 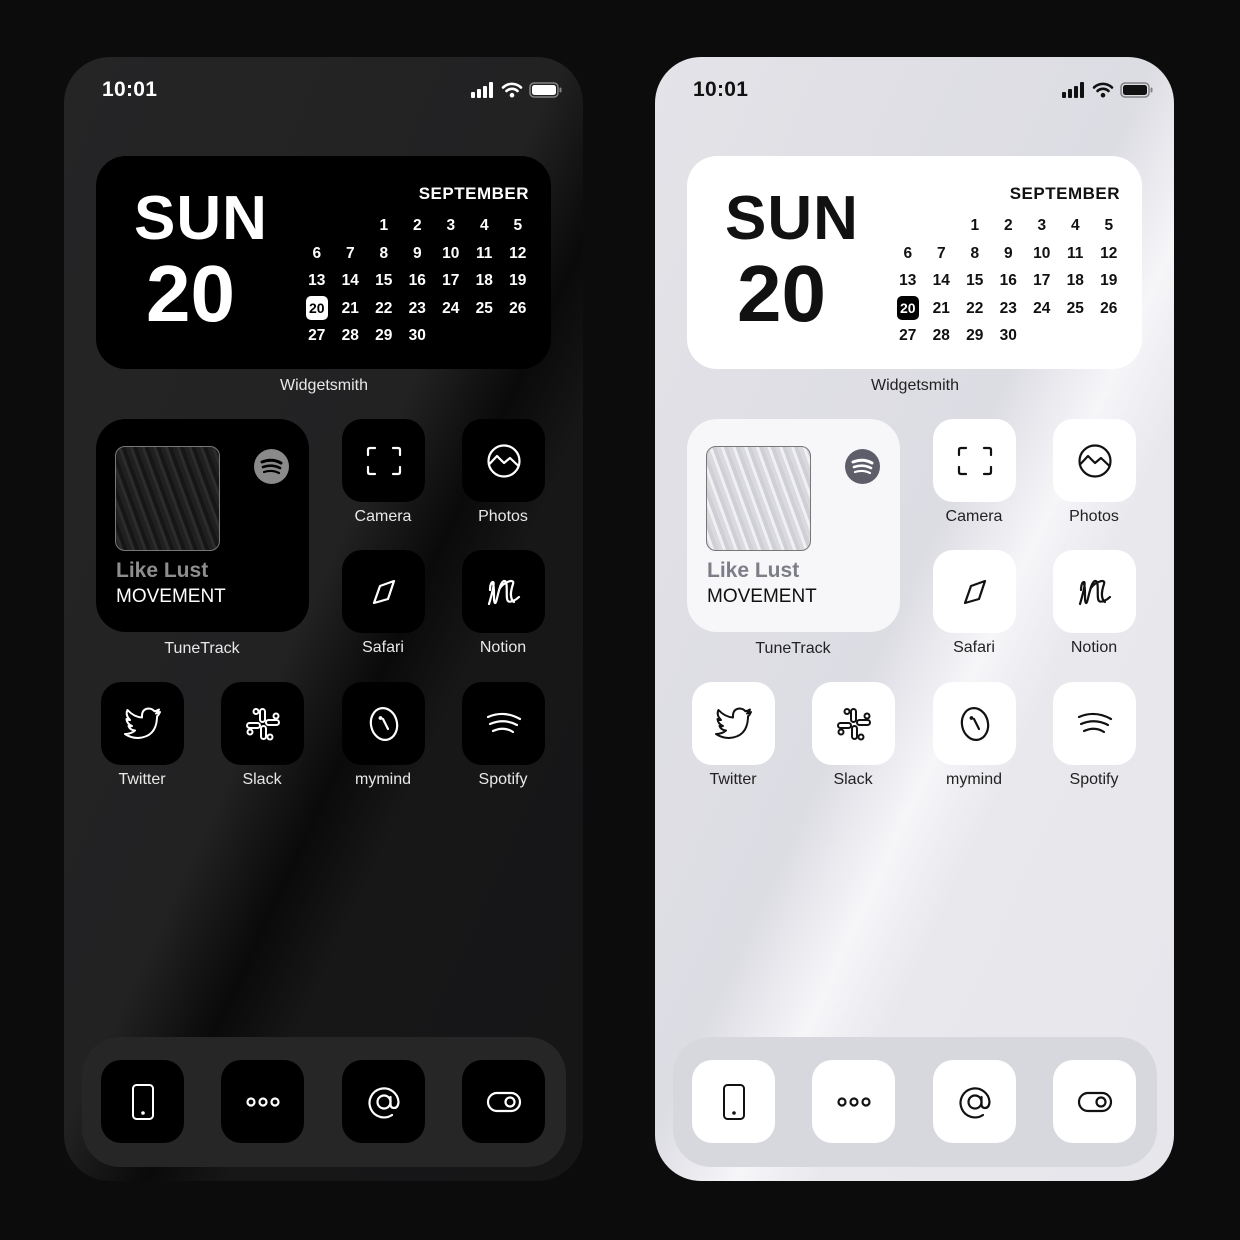 What do you see at coordinates (1009, 226) in the screenshot?
I see `calendar-day: 2` at bounding box center [1009, 226].